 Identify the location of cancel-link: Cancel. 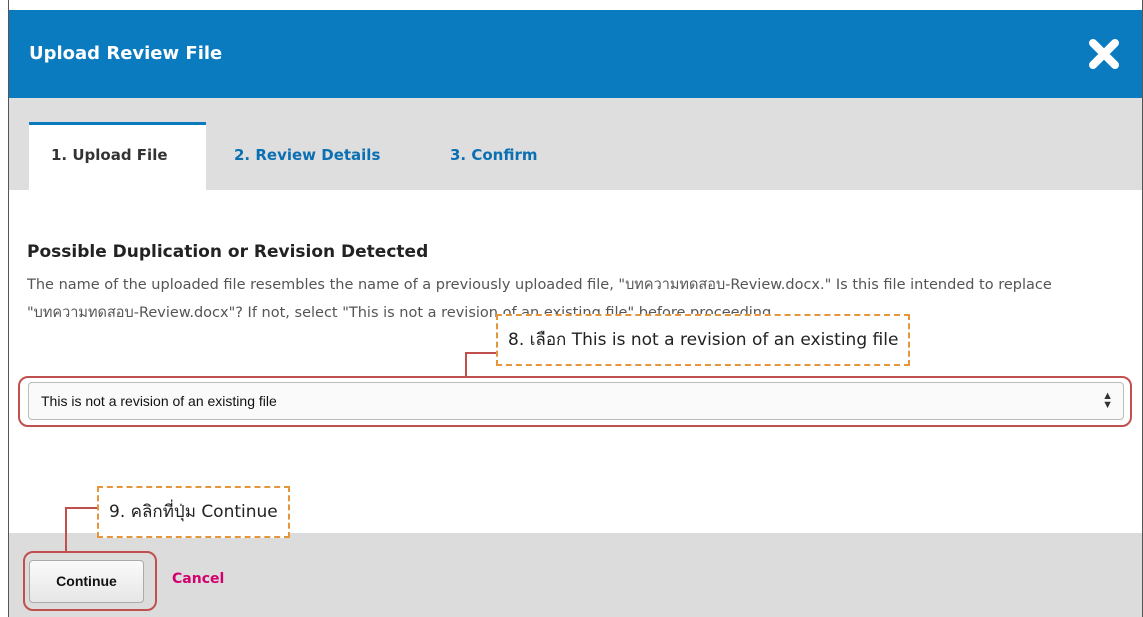
(198, 579).